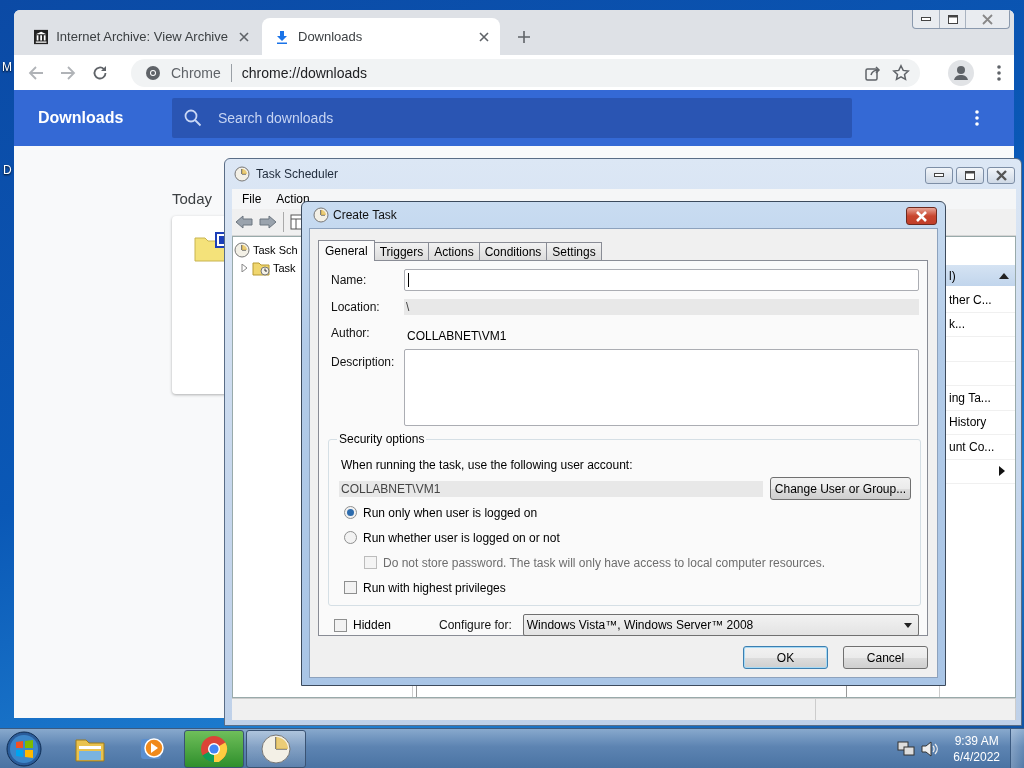  I want to click on option-label: Run with highest privileges, so click(434, 587).